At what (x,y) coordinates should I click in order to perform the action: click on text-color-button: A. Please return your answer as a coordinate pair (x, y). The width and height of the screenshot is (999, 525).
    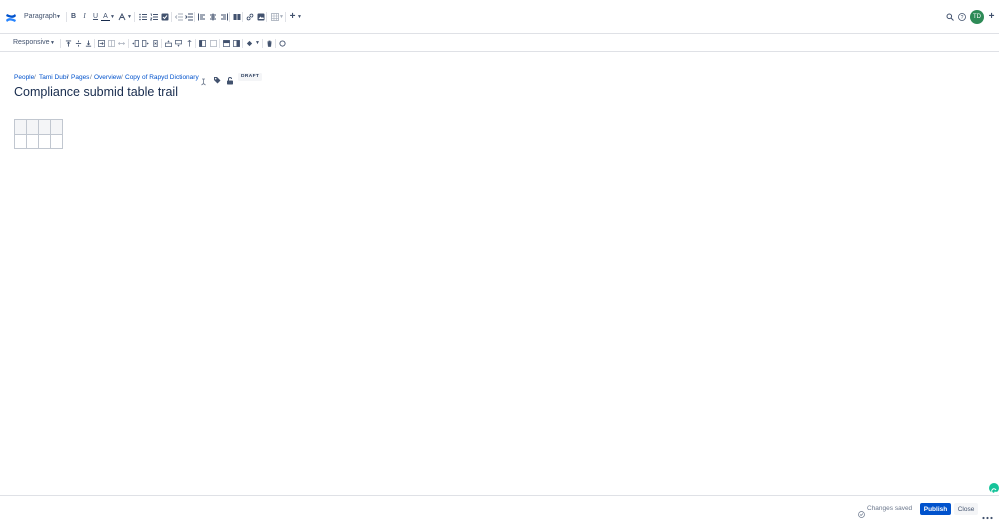
    Looking at the image, I should click on (105, 16).